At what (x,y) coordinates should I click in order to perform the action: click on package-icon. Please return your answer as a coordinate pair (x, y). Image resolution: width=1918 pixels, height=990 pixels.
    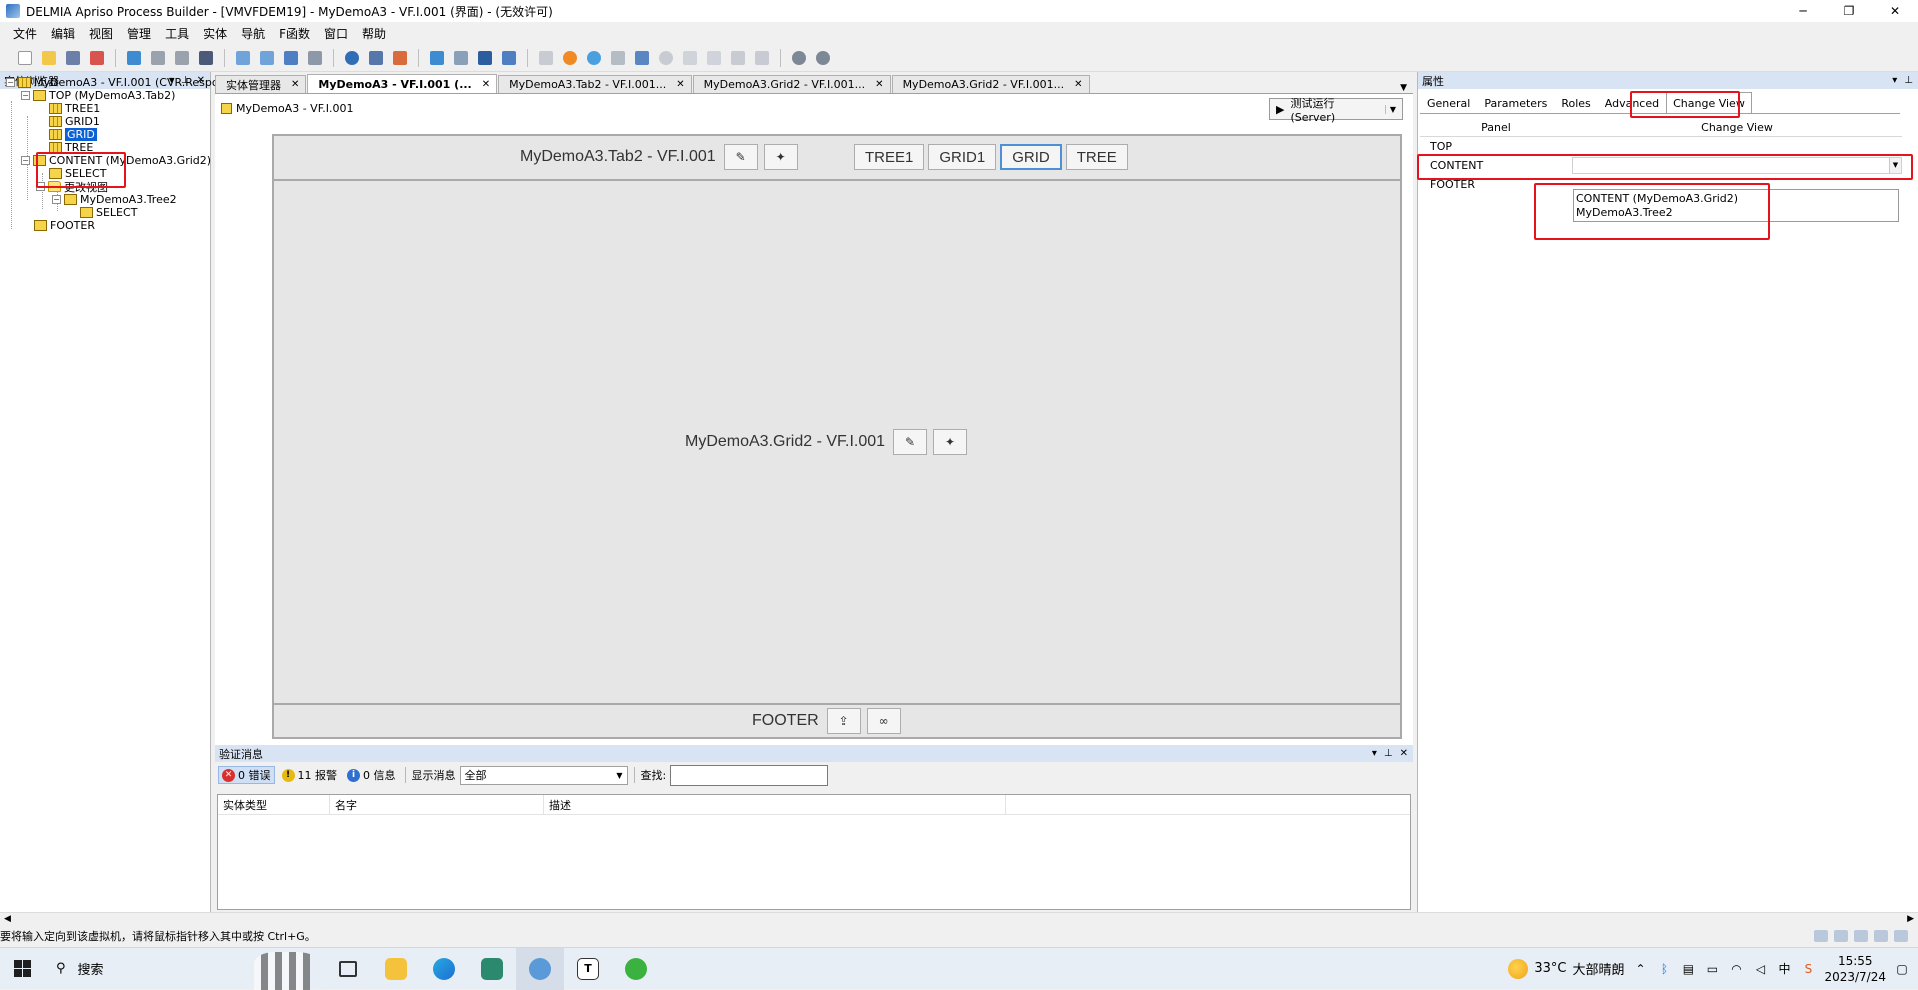
    Looking at the image, I should click on (400, 58).